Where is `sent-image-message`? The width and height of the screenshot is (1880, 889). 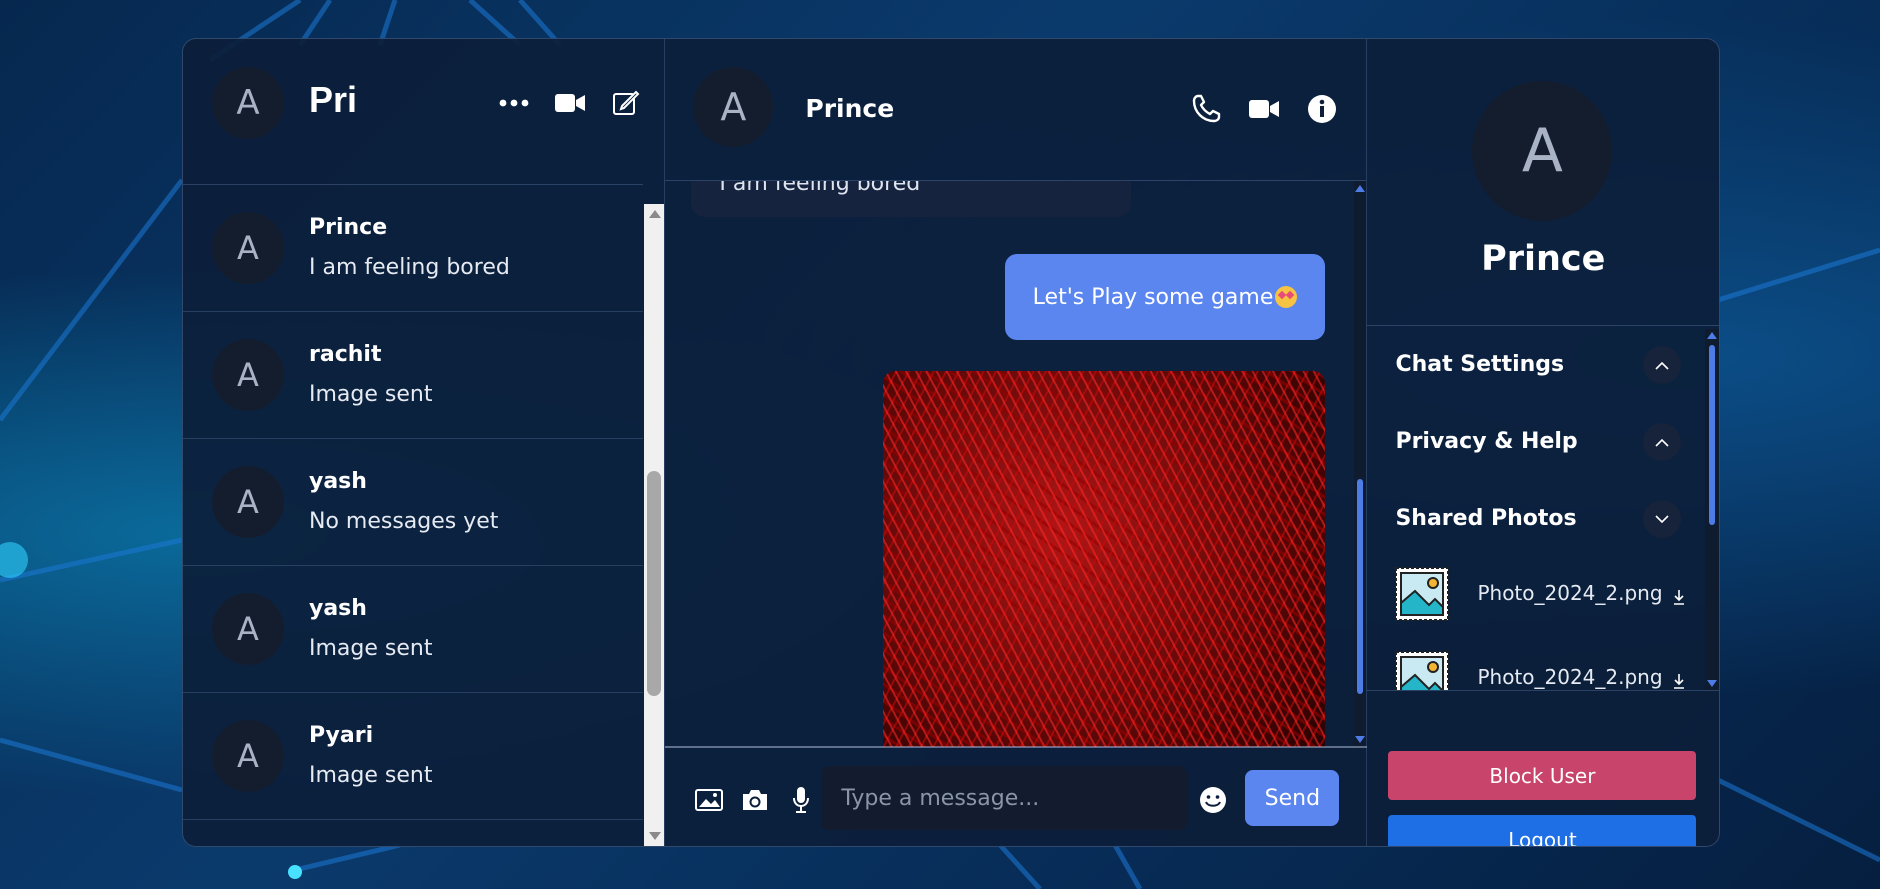 sent-image-message is located at coordinates (1104, 559).